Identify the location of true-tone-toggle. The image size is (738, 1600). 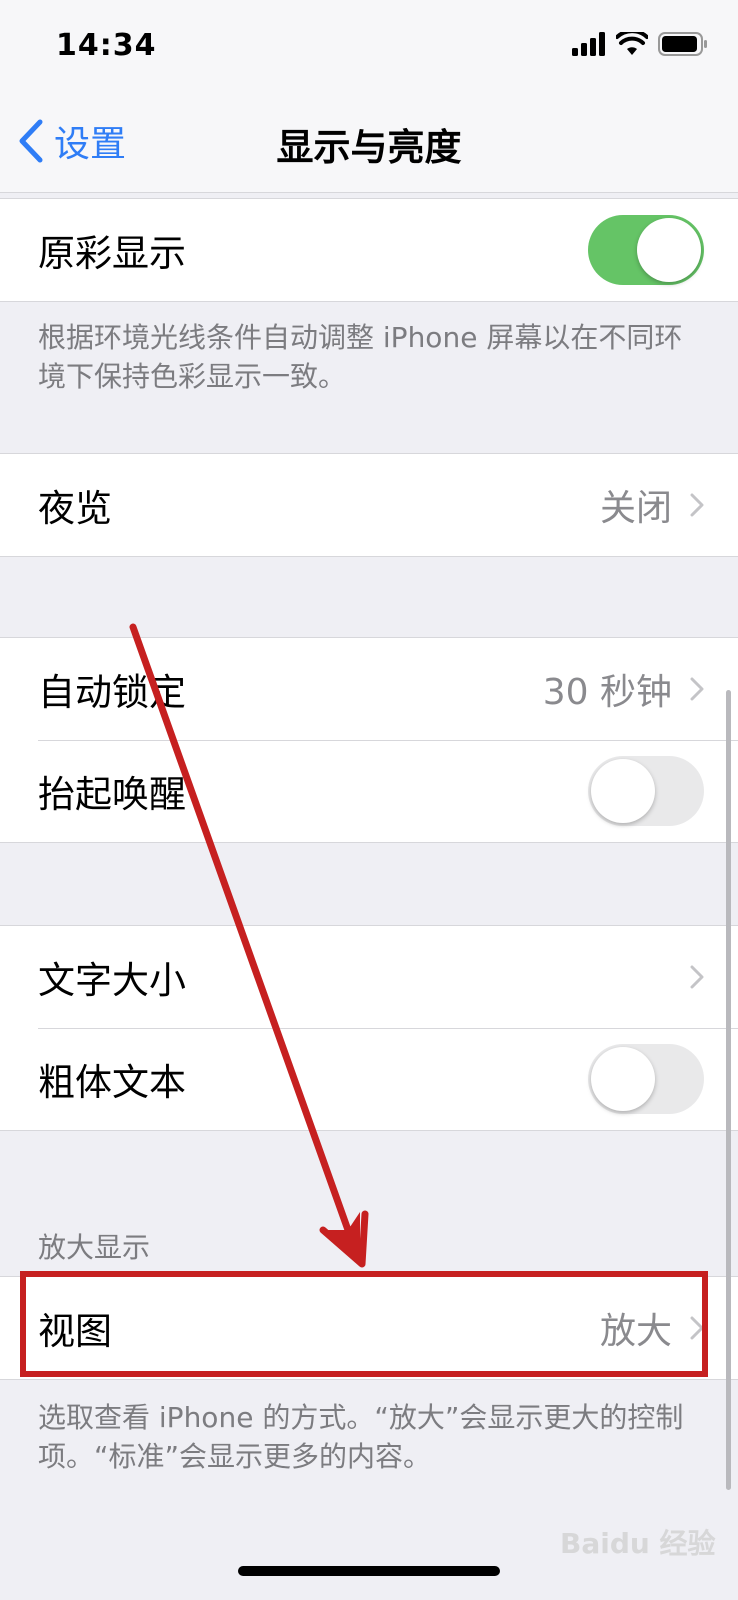
(646, 250).